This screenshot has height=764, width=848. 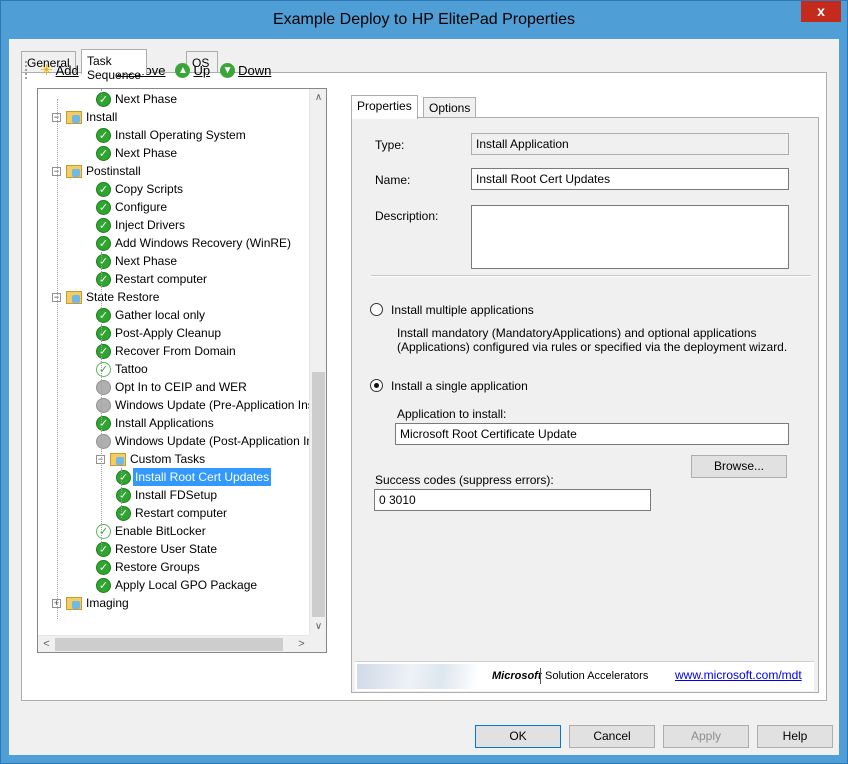 What do you see at coordinates (46, 70) in the screenshot?
I see `sparkle-icon: ✳` at bounding box center [46, 70].